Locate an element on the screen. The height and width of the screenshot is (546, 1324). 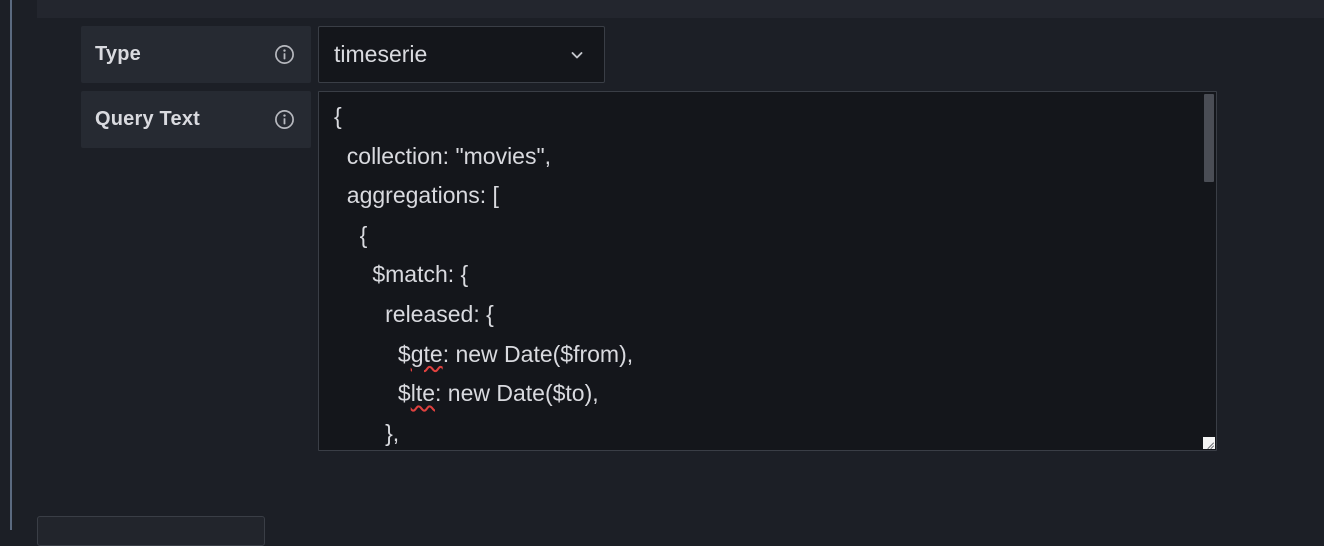
code-line: }, is located at coordinates (483, 432).